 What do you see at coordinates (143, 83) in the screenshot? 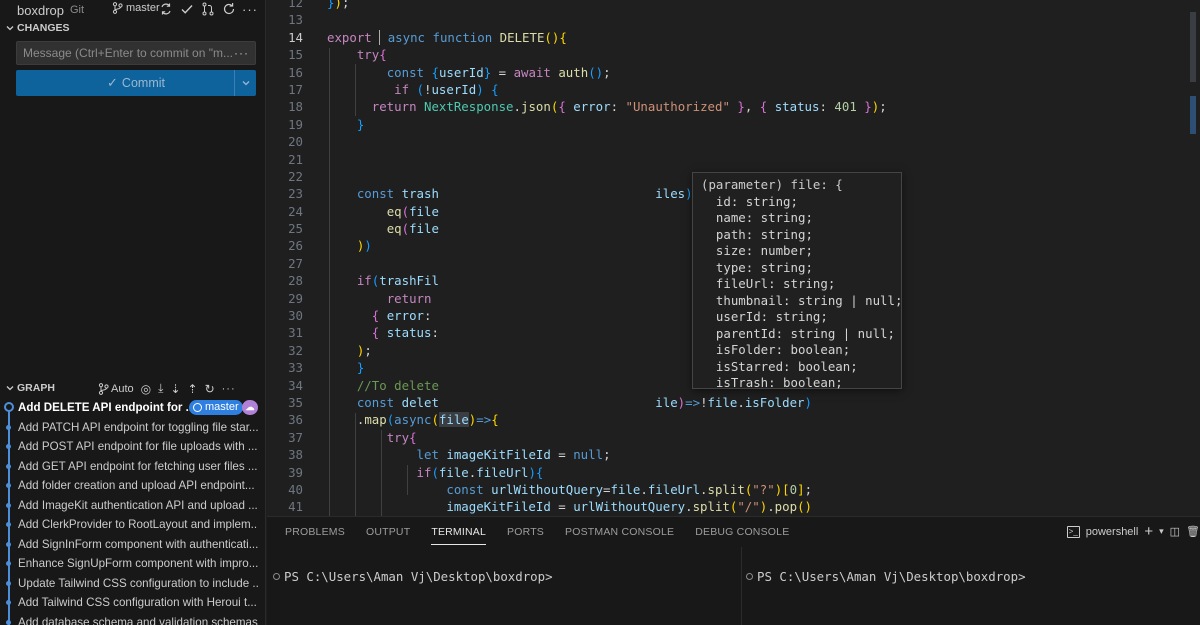
I see `commit-button-label: Commit` at bounding box center [143, 83].